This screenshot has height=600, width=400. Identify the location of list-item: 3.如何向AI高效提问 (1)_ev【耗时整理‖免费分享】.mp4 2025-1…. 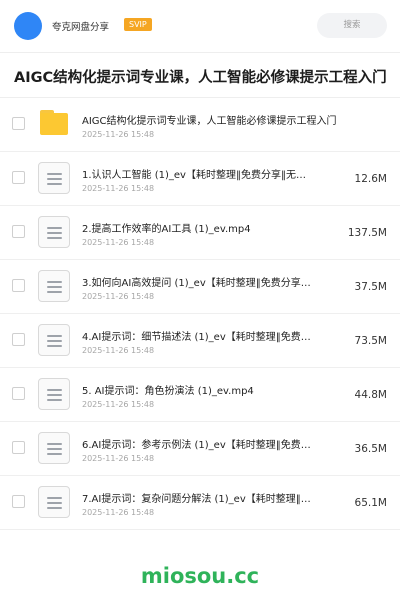
(200, 287).